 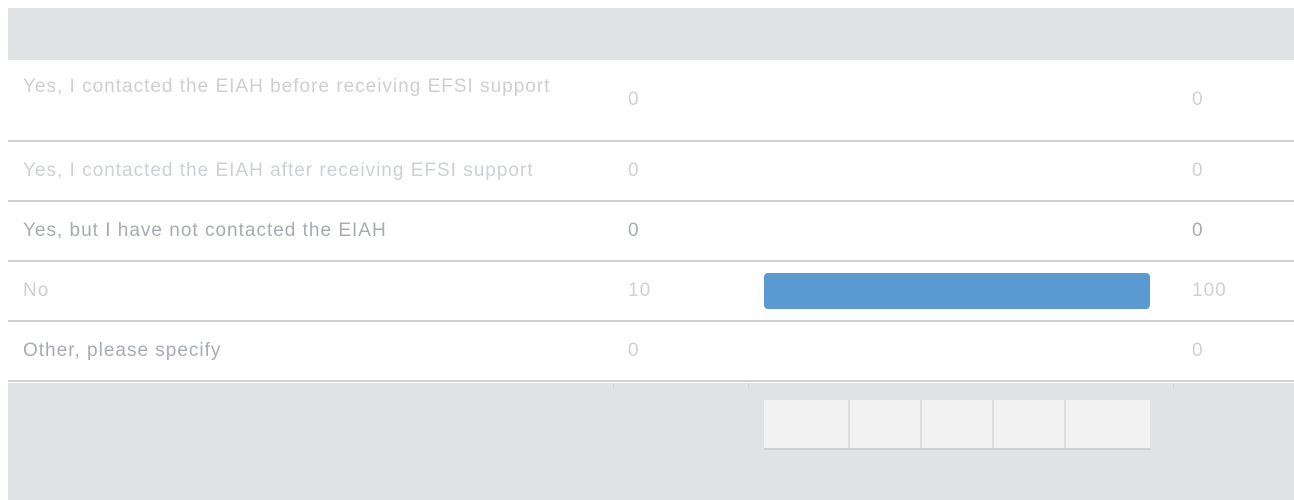 I want to click on answer-label: No, so click(x=36, y=290).